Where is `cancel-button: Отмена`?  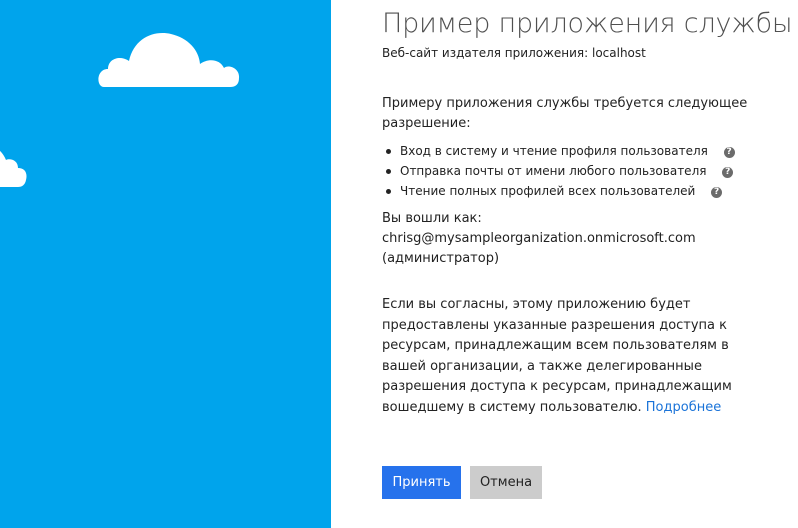 cancel-button: Отмена is located at coordinates (506, 482).